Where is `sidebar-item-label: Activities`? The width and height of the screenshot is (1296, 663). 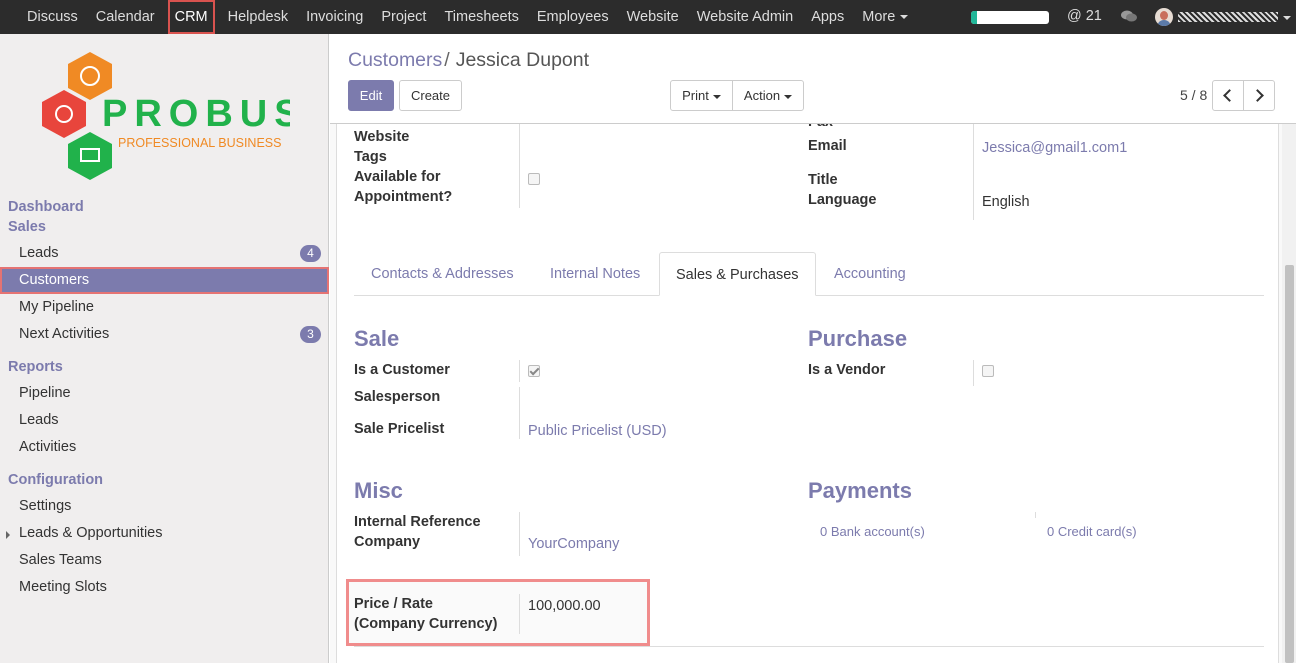
sidebar-item-label: Activities is located at coordinates (48, 447).